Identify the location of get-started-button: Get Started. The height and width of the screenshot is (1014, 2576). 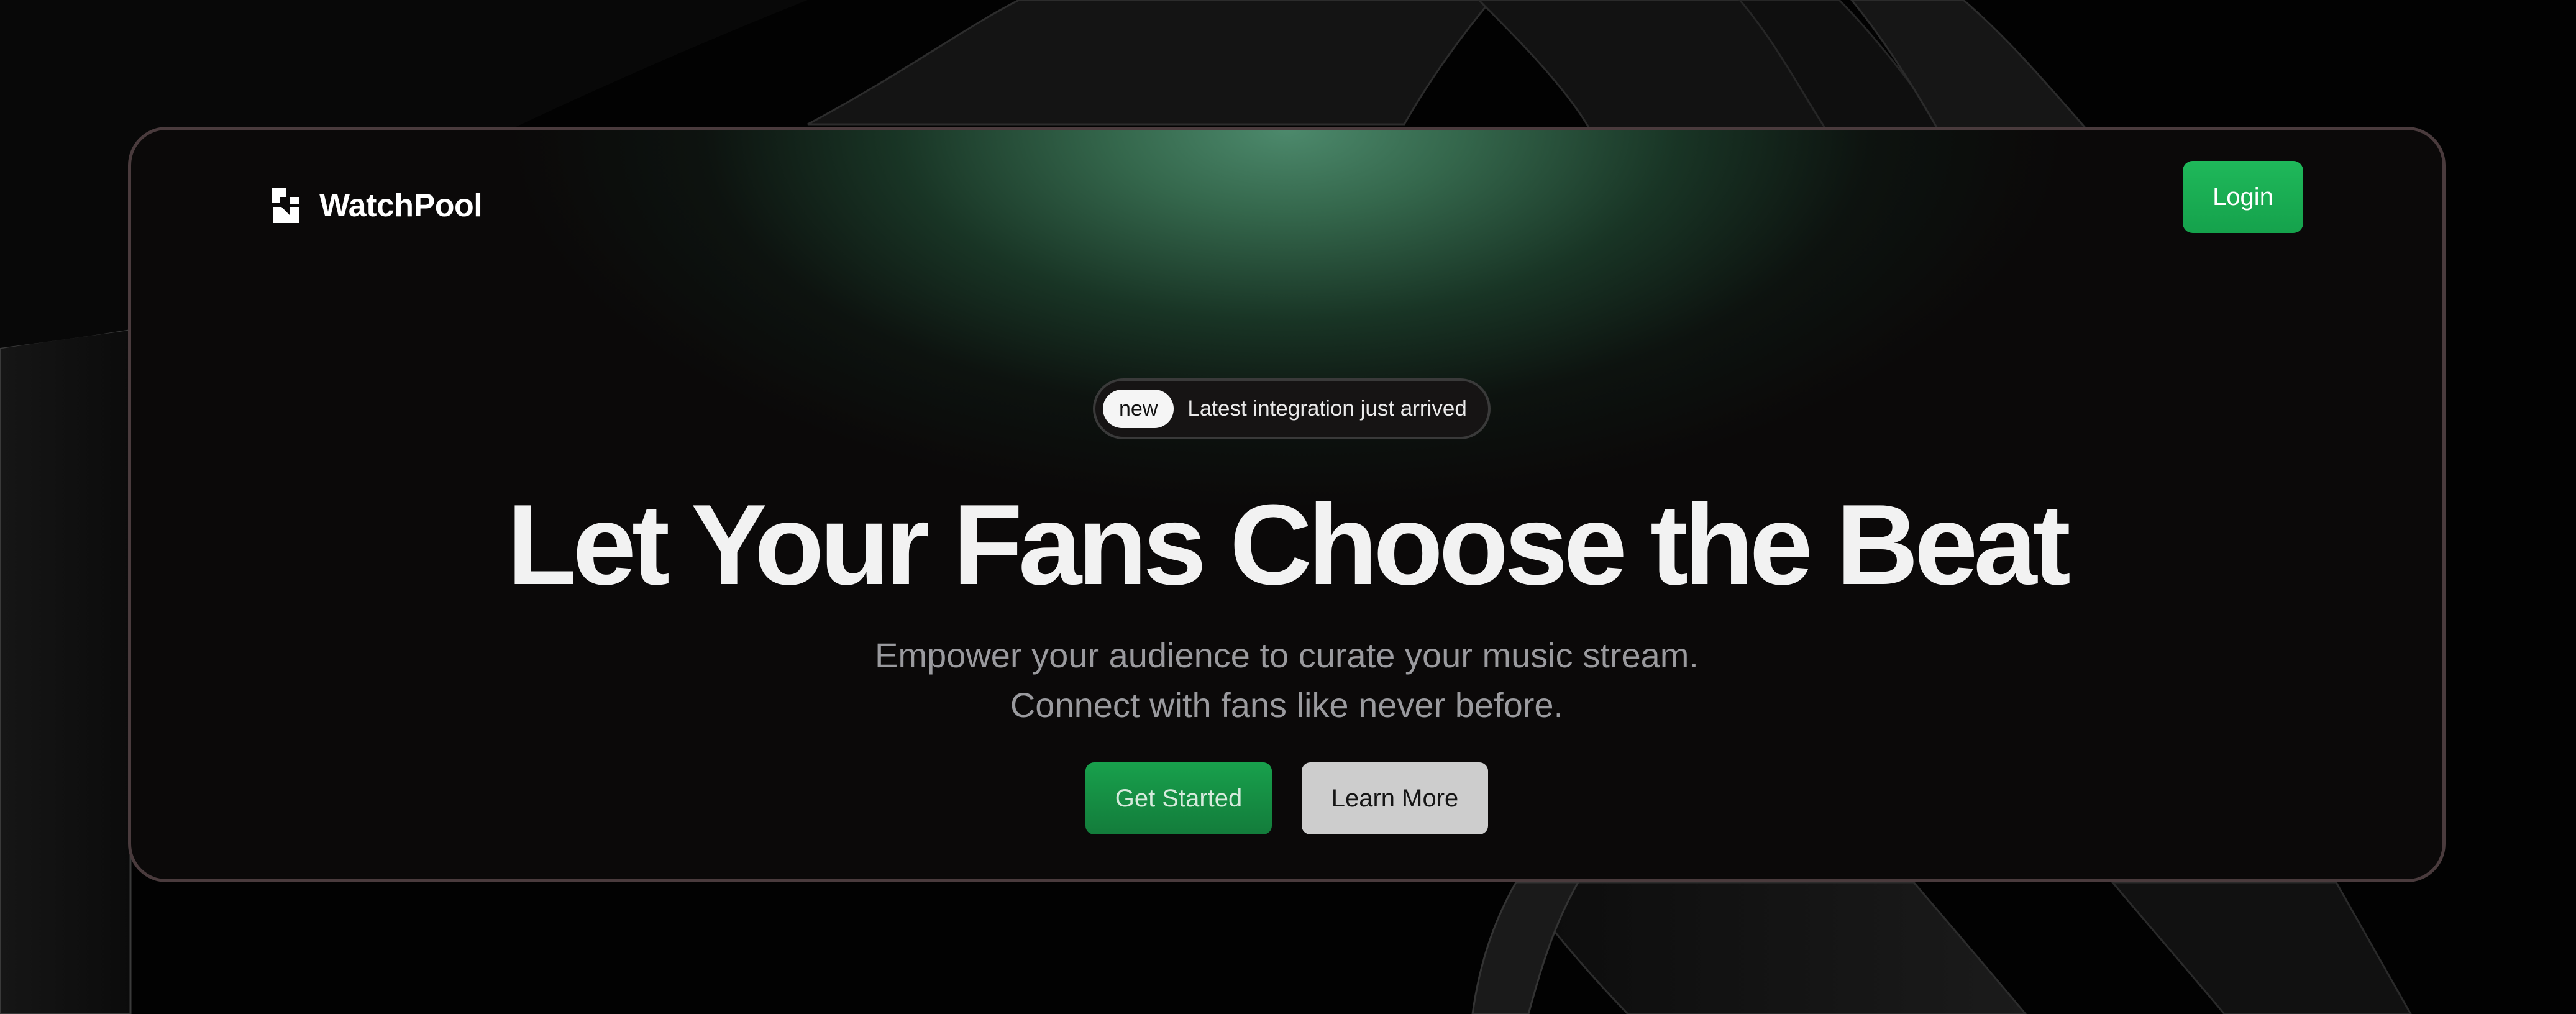
(1178, 798).